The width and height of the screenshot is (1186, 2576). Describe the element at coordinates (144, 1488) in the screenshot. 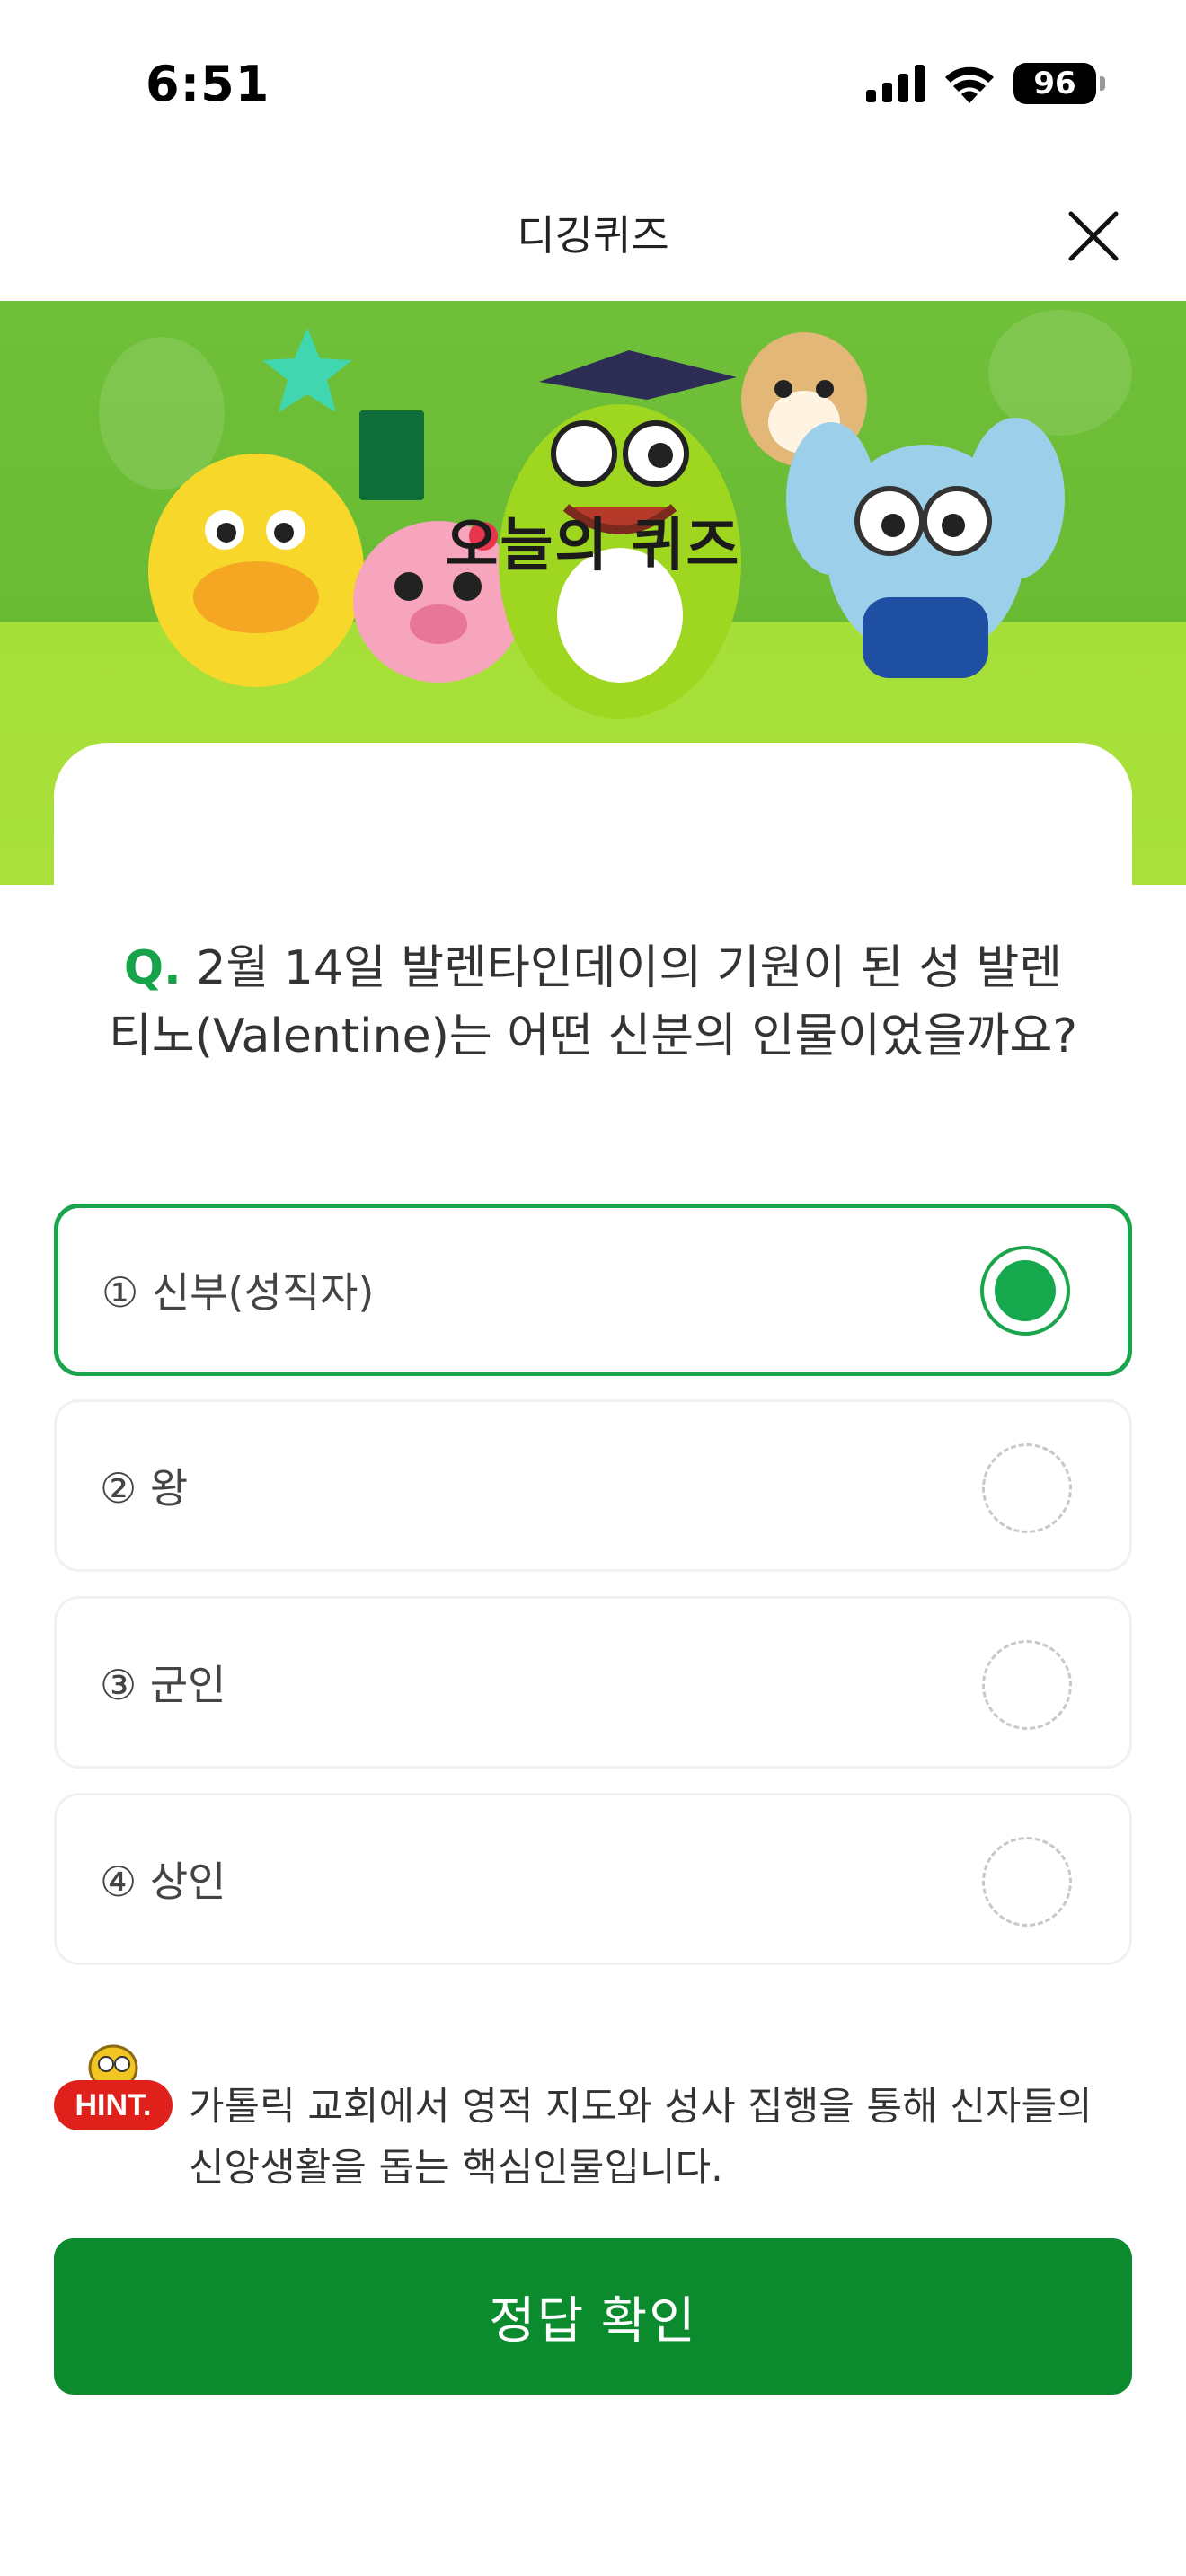

I see `option-label: ② 왕` at that location.